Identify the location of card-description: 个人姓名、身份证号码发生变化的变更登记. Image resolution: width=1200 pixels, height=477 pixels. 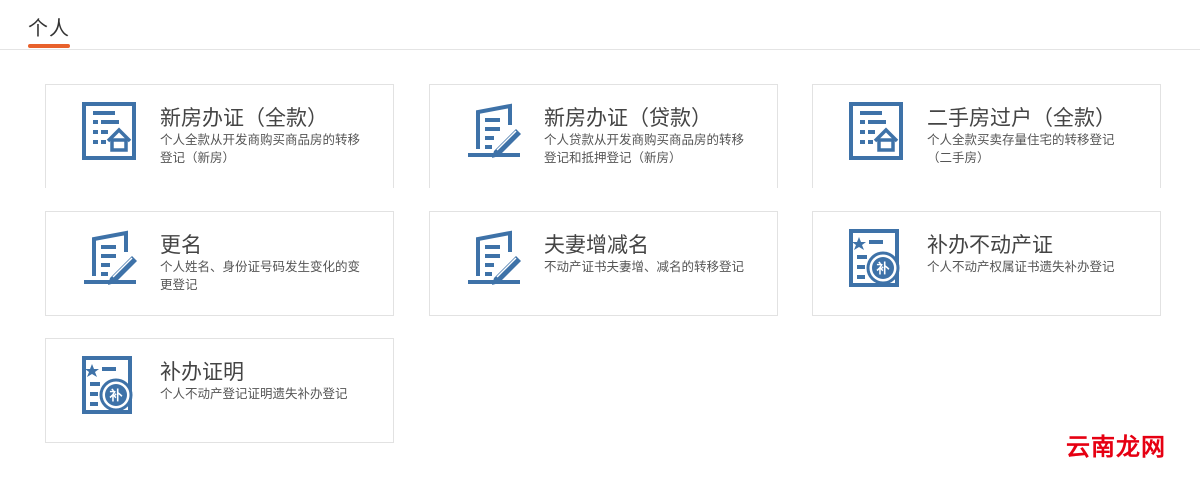
(260, 275).